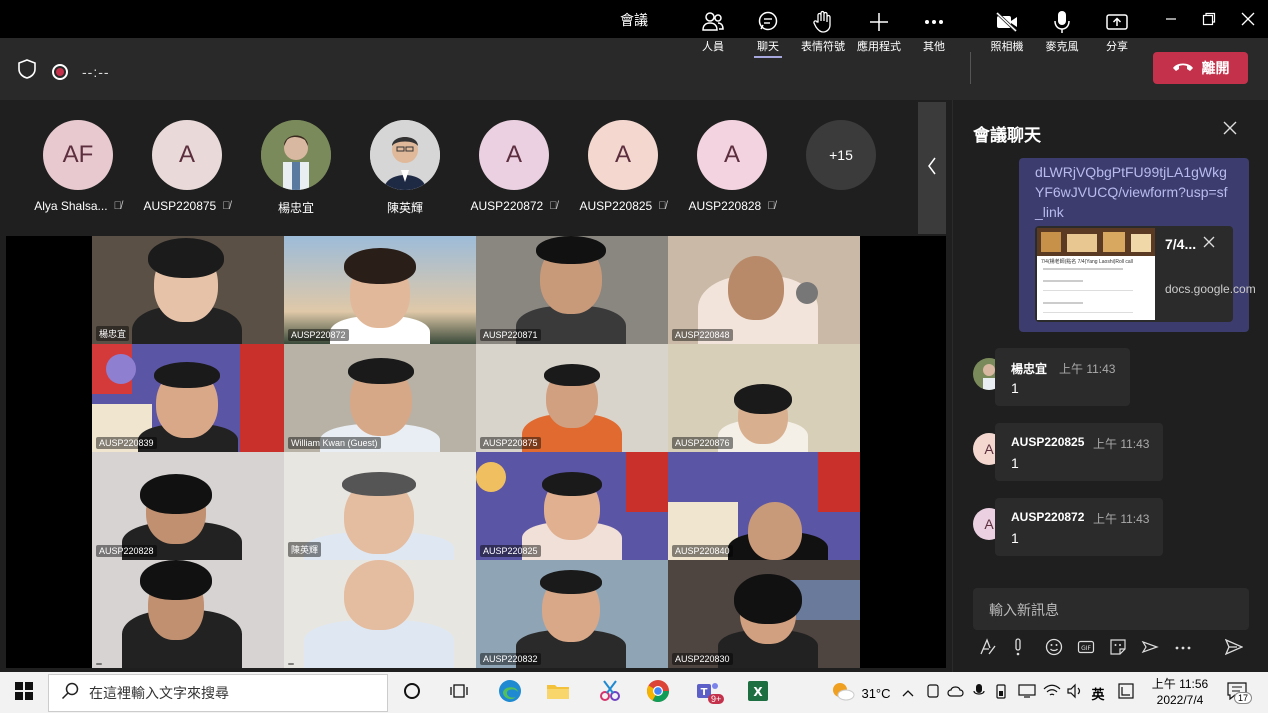  I want to click on tray-ime-options, so click(1126, 693).